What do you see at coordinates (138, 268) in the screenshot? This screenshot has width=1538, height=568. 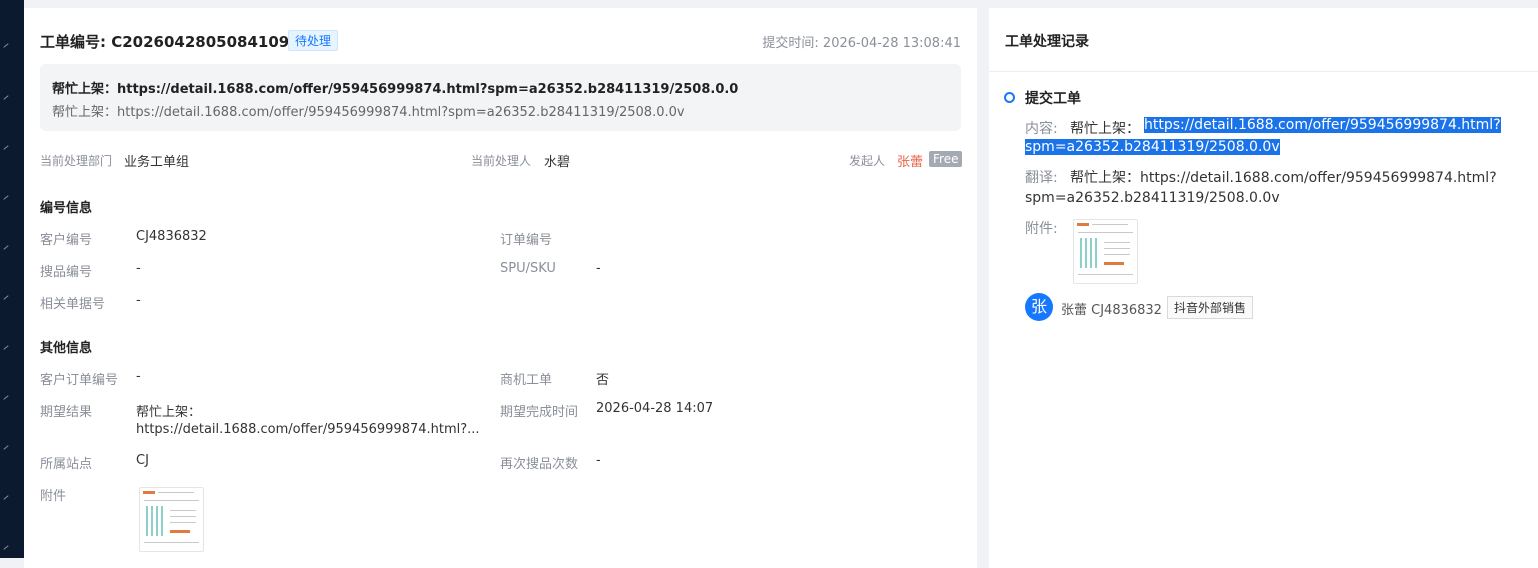 I see `search-no-value: -` at bounding box center [138, 268].